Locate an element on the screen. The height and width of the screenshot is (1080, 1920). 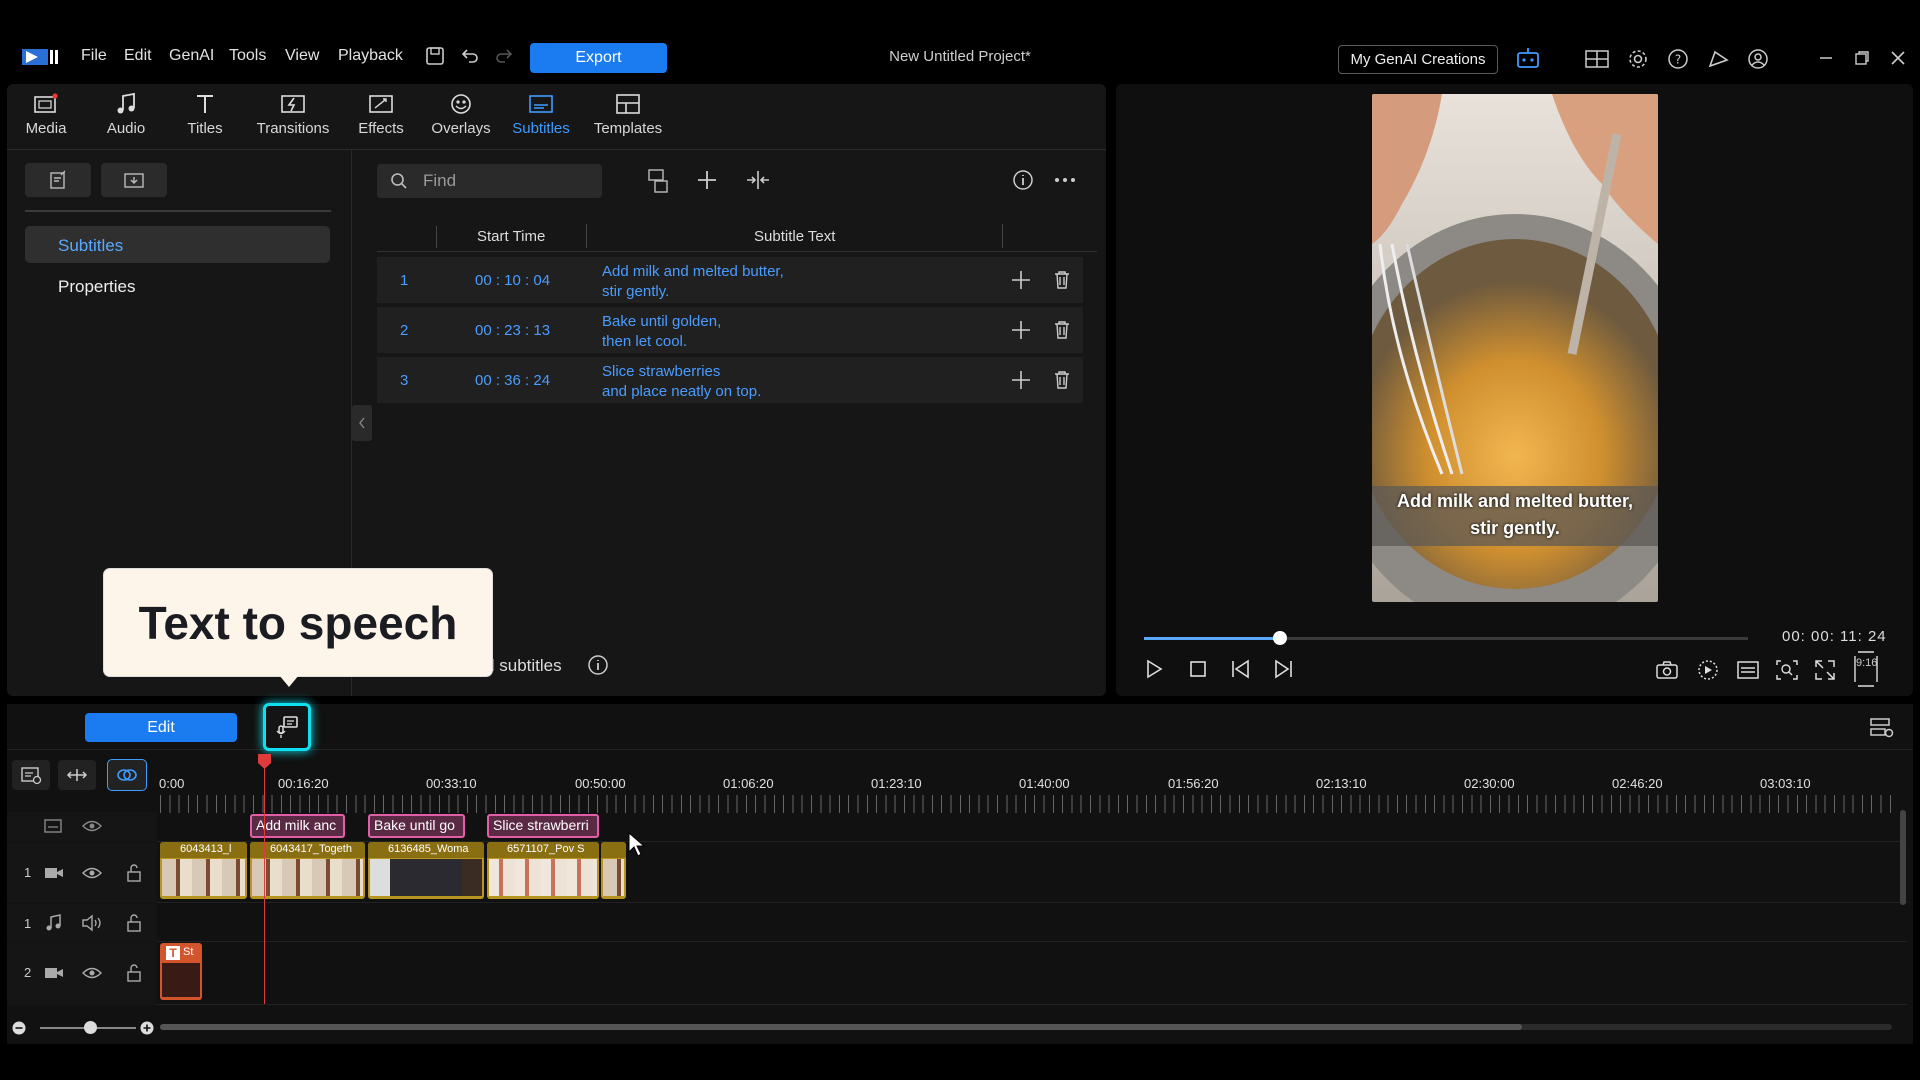
video-clip: 6136485_Woma is located at coordinates (426, 870).